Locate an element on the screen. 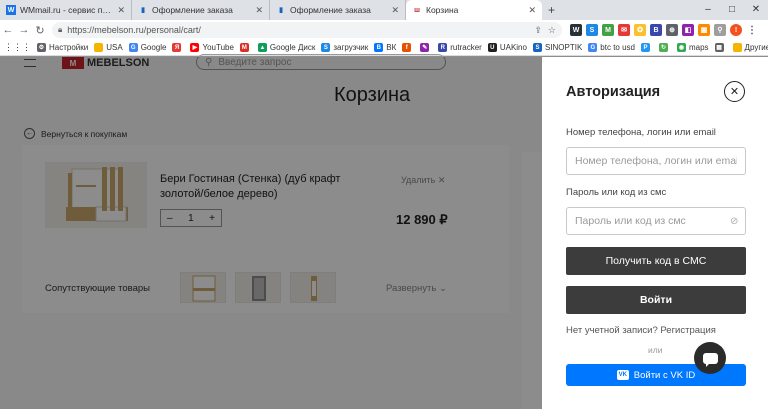 Image resolution: width=768 pixels, height=409 pixels. bookmark-icon: ✎ is located at coordinates (425, 47).